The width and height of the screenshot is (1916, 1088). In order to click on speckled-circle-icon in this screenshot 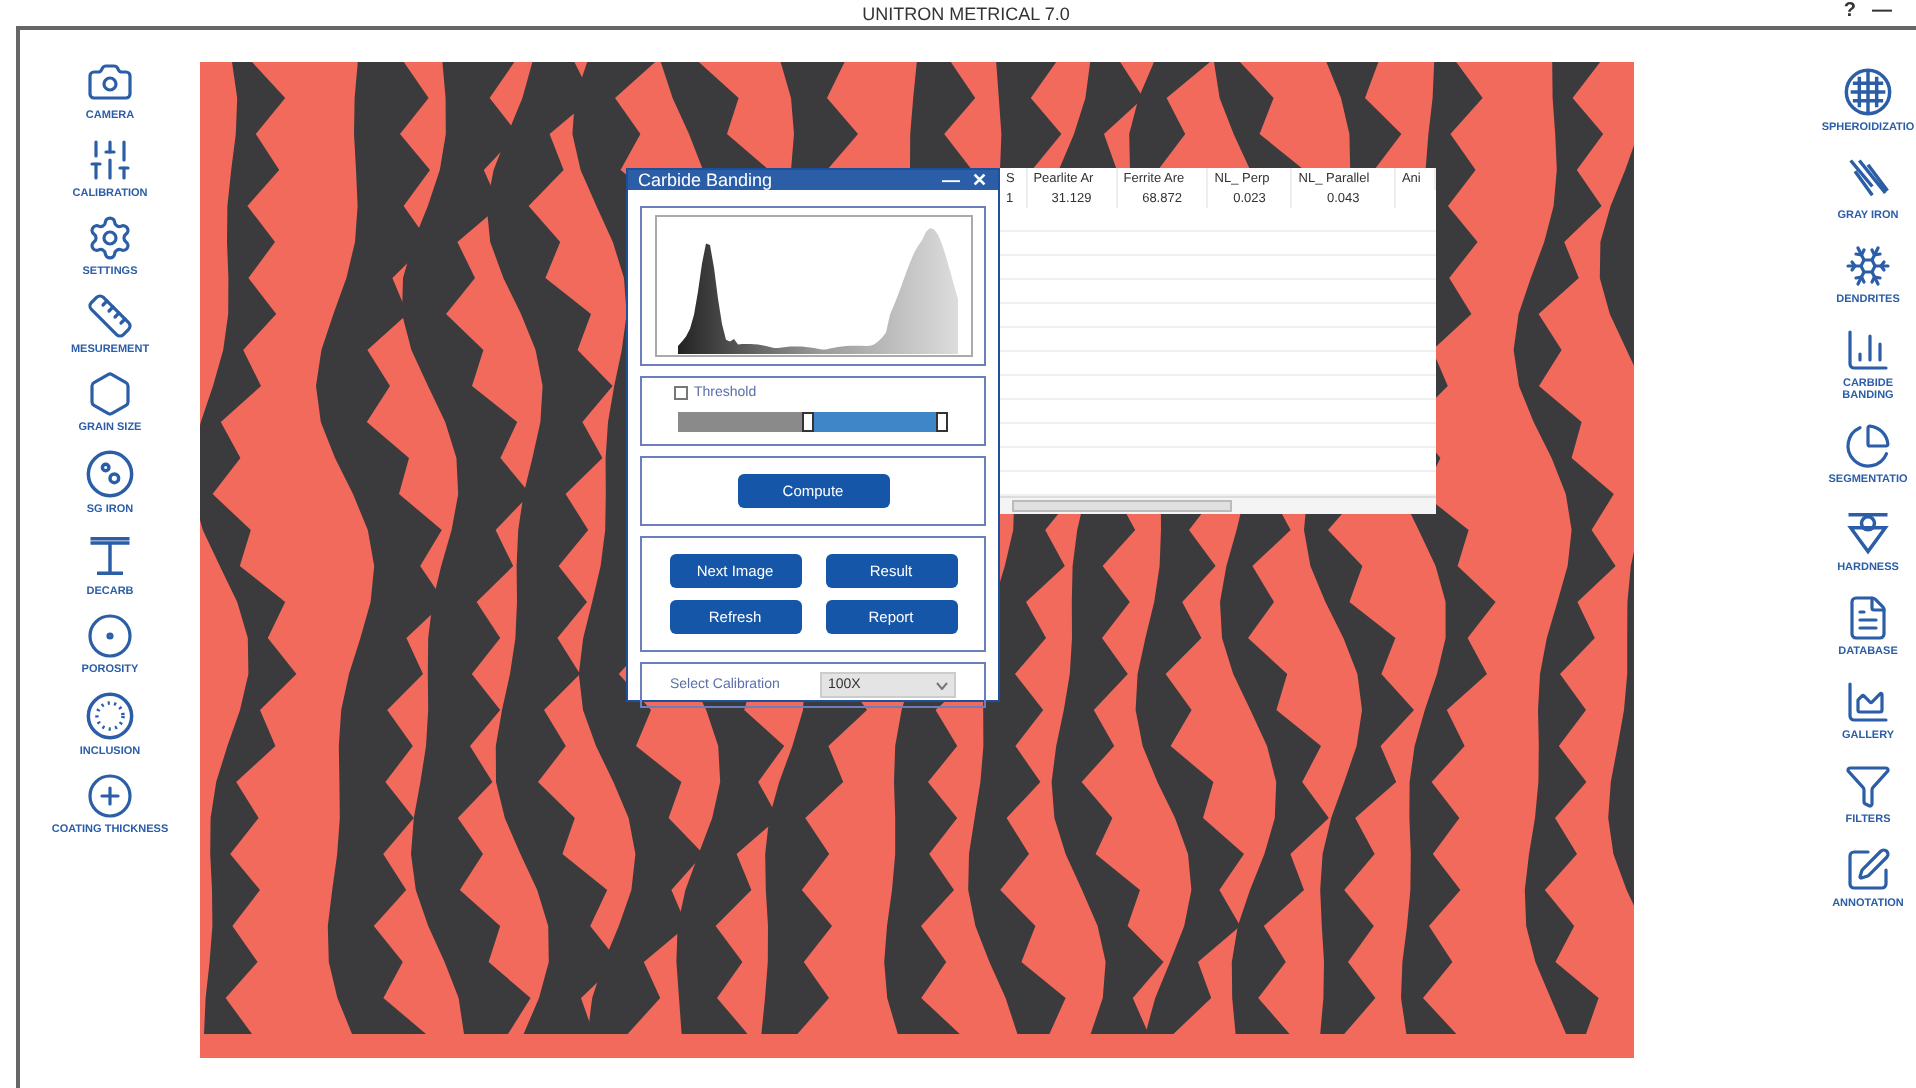, I will do `click(110, 716)`.